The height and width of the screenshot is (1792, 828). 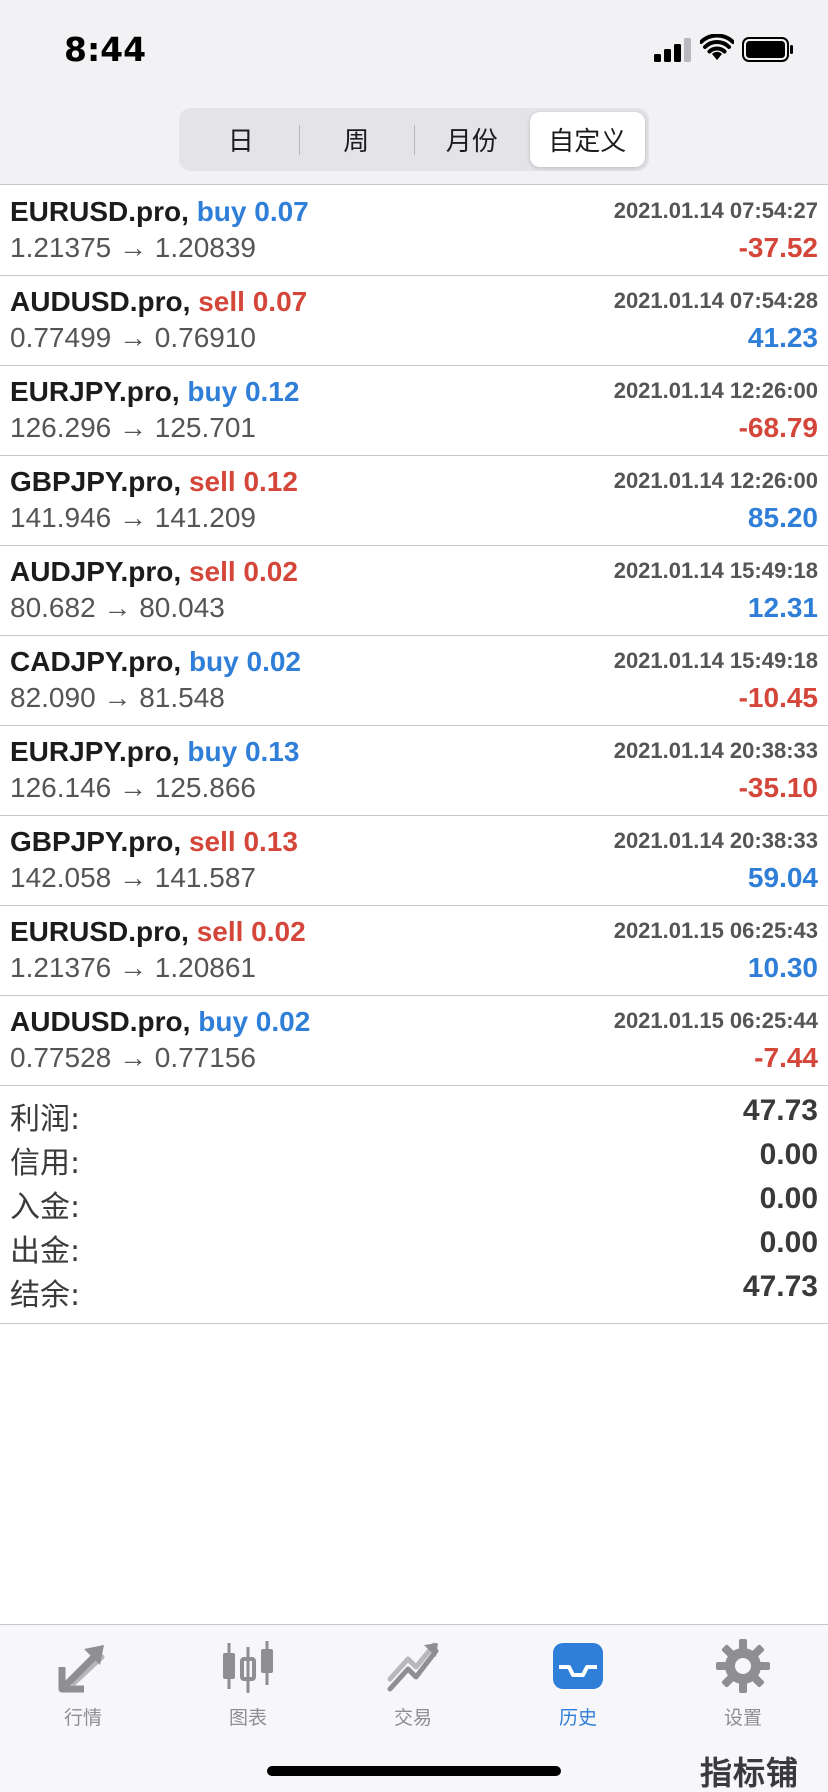 I want to click on period-tab: 周, so click(x=356, y=139).